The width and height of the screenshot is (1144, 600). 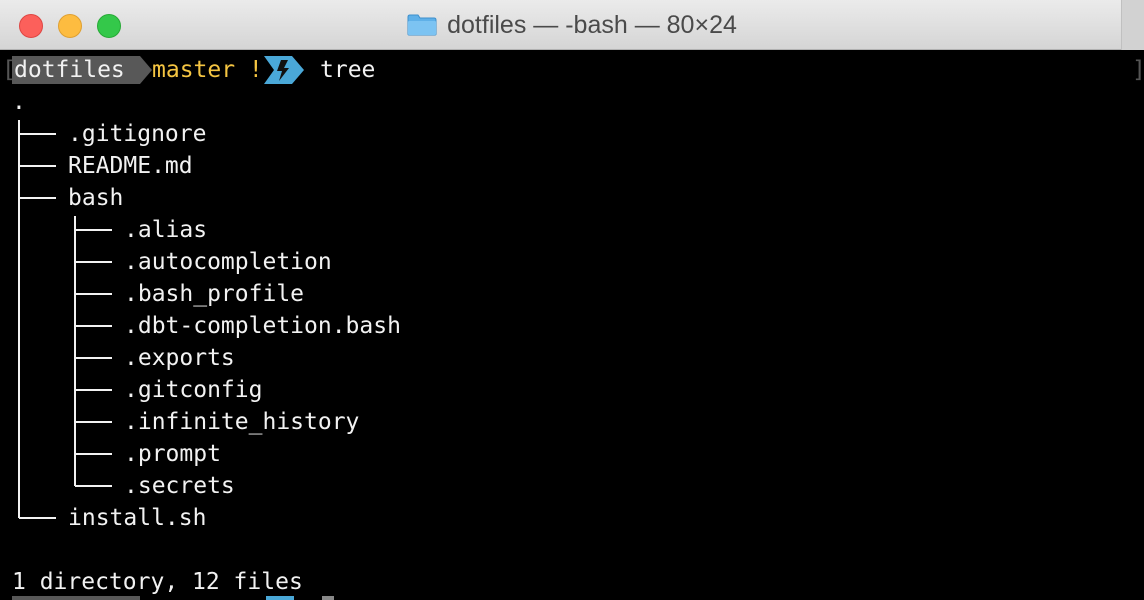 I want to click on tree-entry: .gitconfig, so click(x=193, y=390).